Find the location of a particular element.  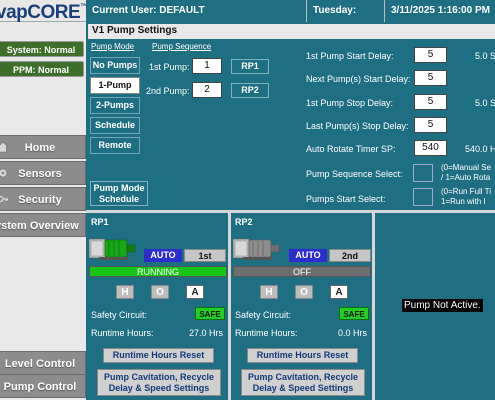

setting-suffix: 540.0 H is located at coordinates (480, 149).